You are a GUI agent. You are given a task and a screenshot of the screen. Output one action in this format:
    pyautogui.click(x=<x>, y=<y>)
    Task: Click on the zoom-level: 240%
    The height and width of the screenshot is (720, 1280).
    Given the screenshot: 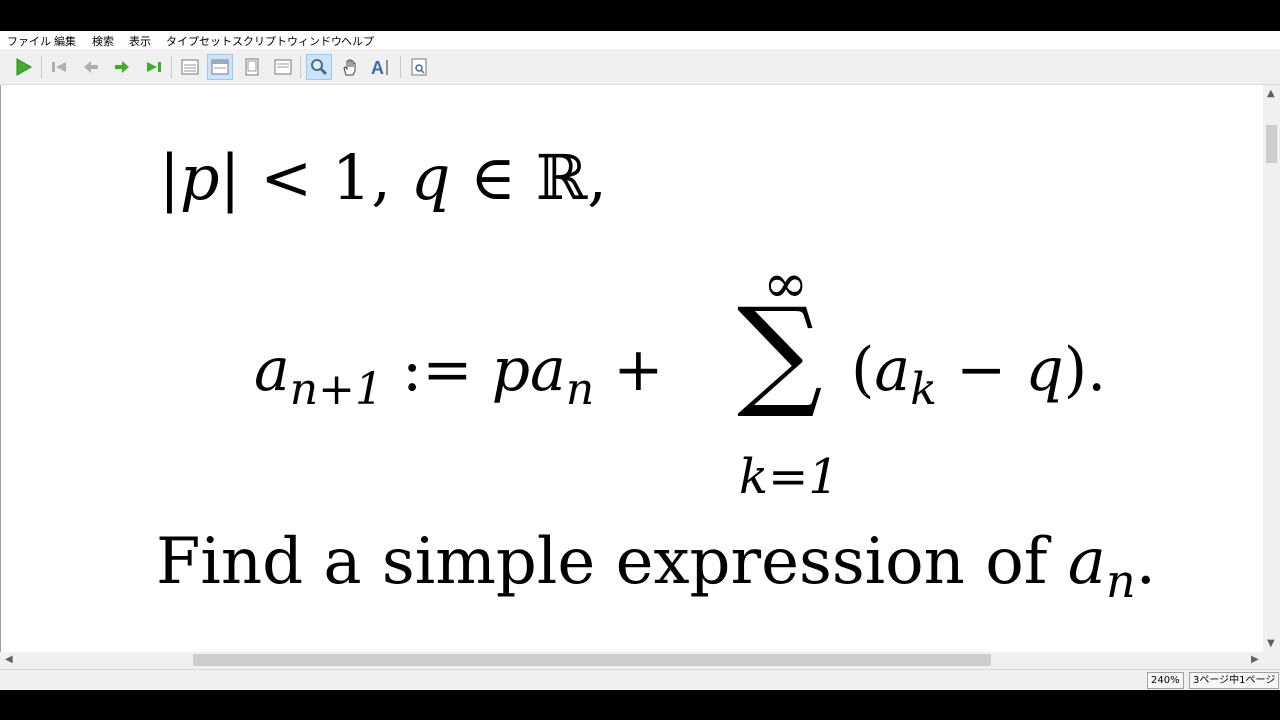 What is the action you would take?
    pyautogui.click(x=1165, y=680)
    